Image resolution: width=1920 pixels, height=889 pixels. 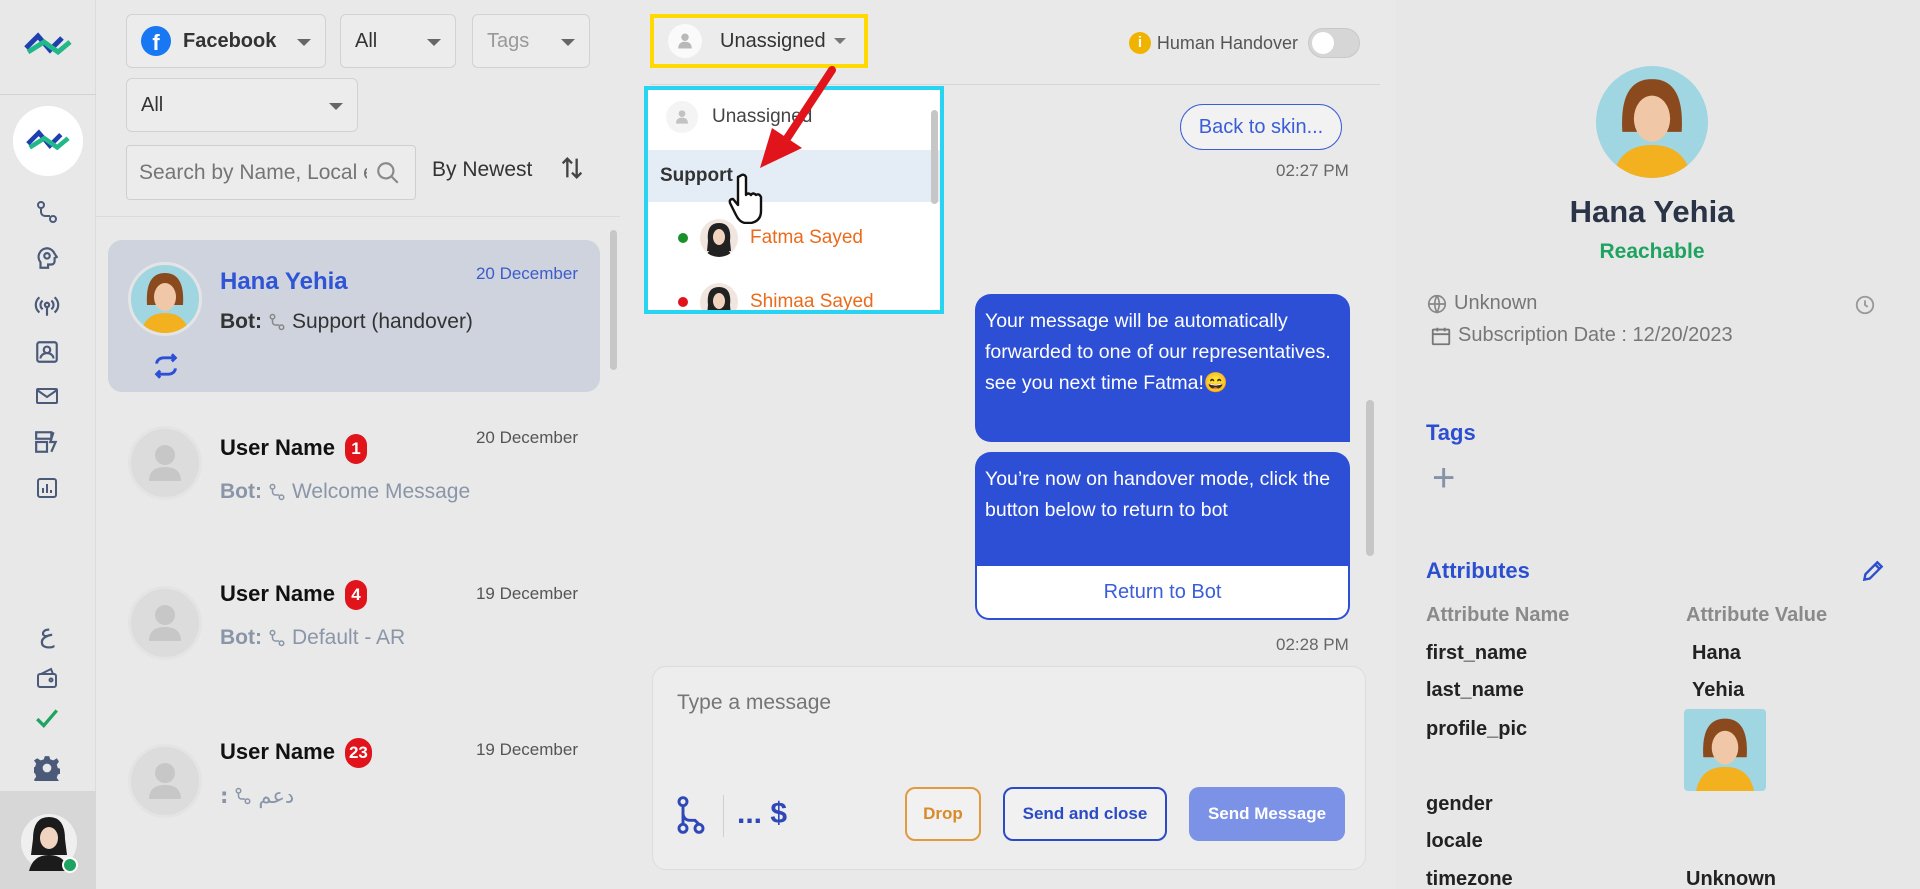 What do you see at coordinates (382, 321) in the screenshot?
I see `flow-name: Support (handover)` at bounding box center [382, 321].